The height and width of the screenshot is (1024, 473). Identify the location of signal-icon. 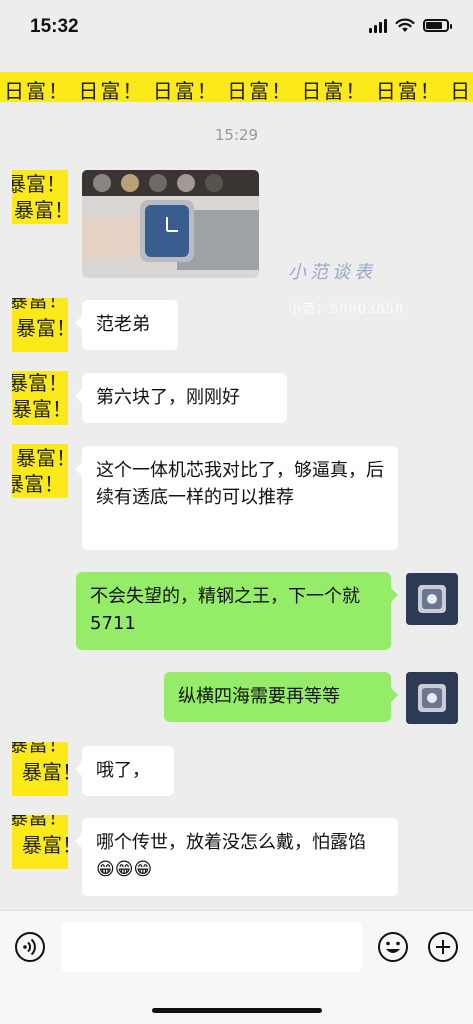
(378, 25).